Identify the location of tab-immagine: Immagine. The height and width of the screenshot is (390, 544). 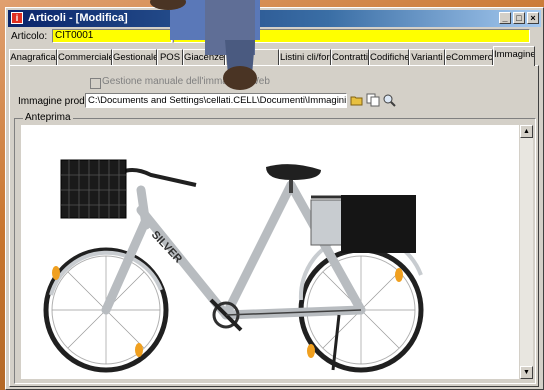
(514, 56).